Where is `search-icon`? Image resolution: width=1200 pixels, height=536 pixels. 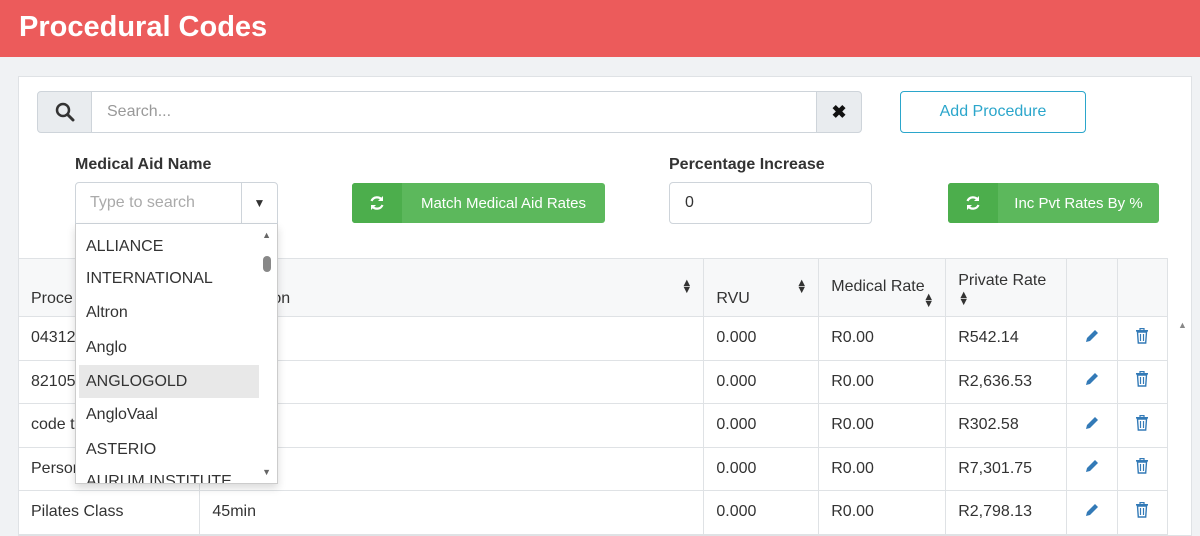
search-icon is located at coordinates (64, 112).